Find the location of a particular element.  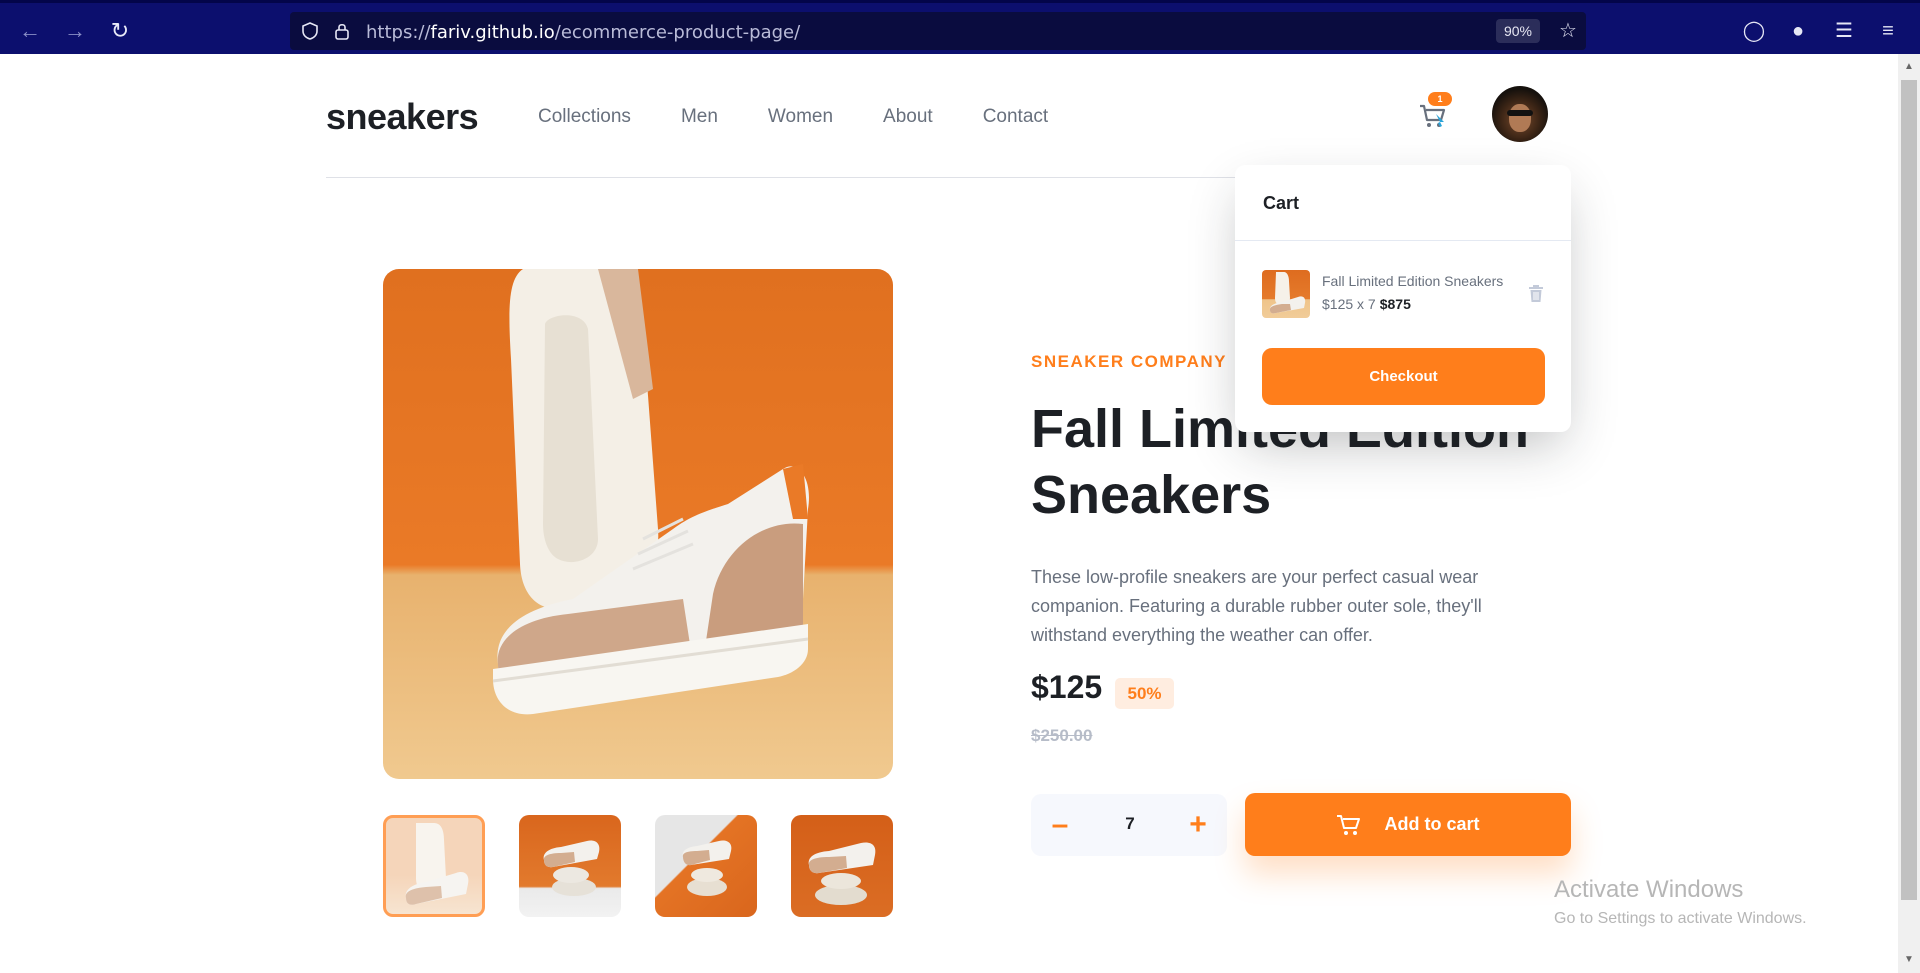

menu-hamburger-icon: ≡ is located at coordinates (1888, 31).